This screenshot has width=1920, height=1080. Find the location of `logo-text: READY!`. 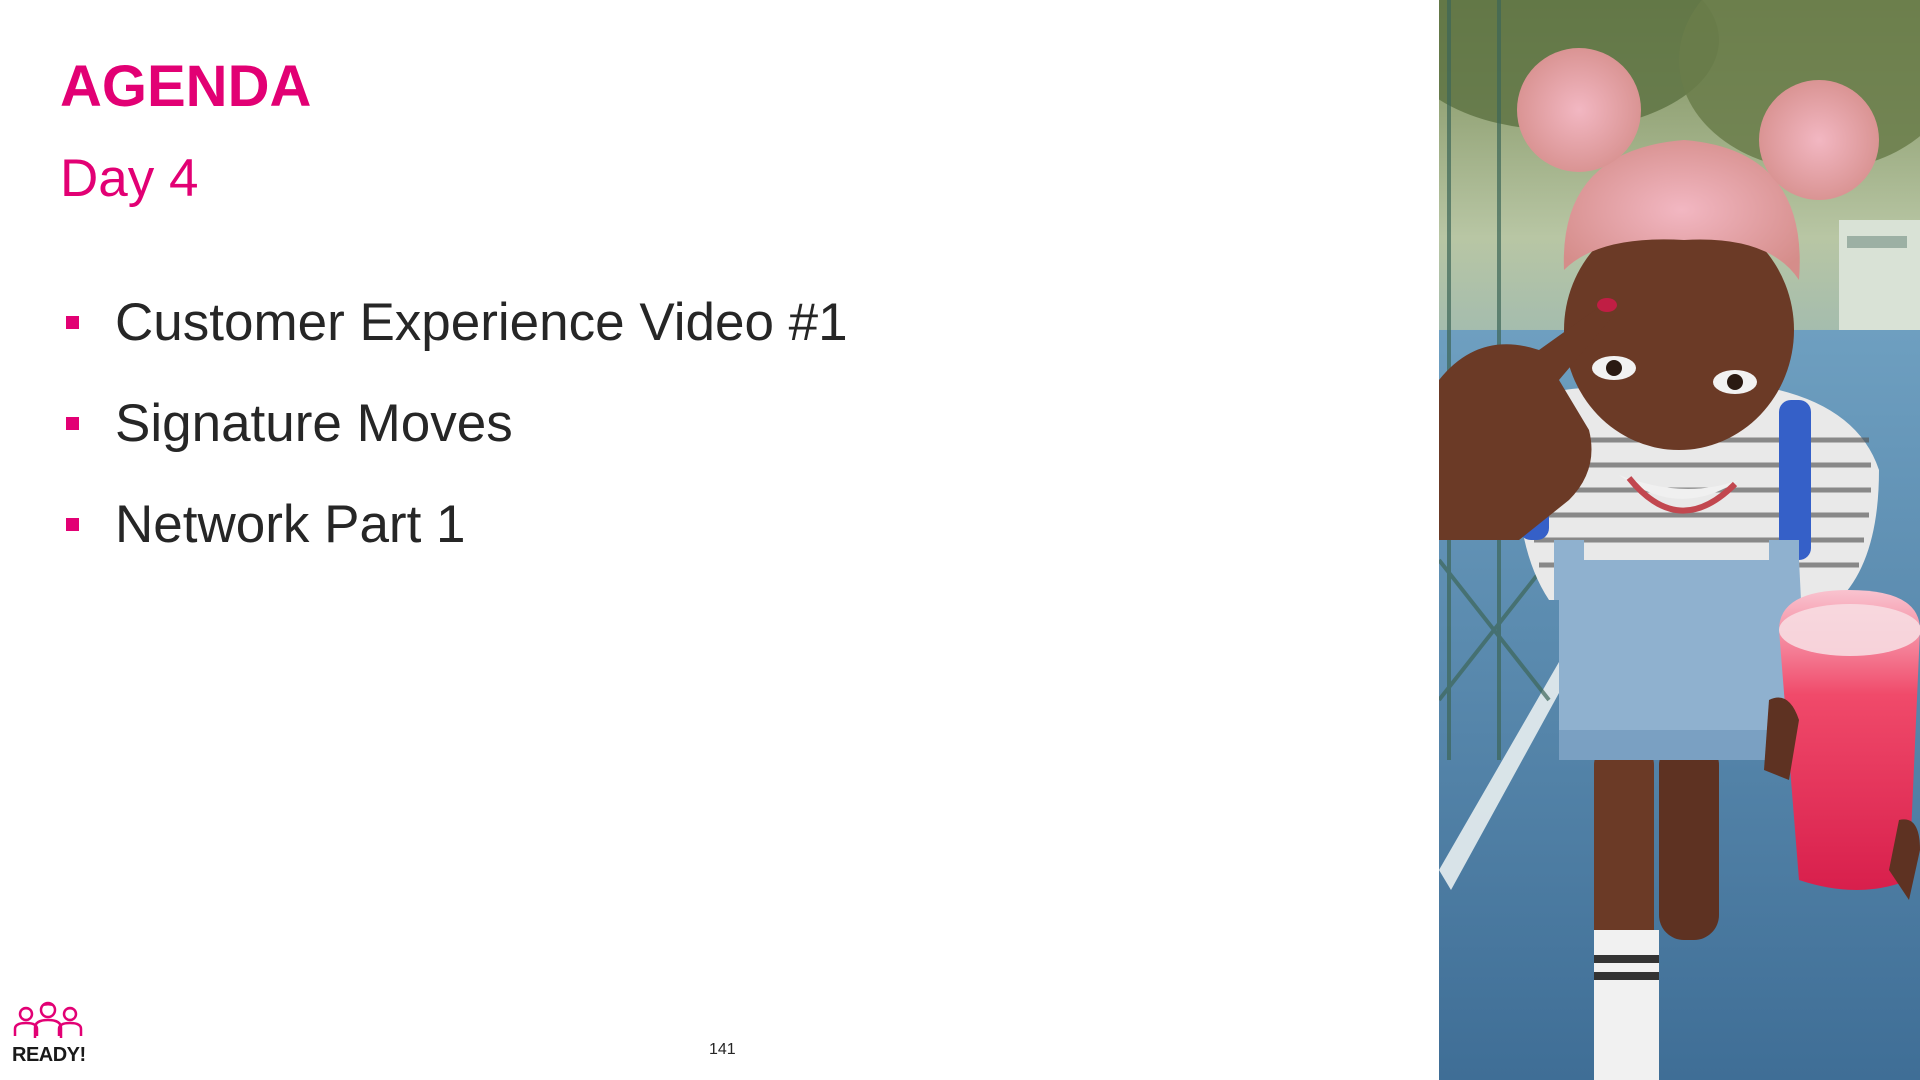

logo-text: READY! is located at coordinates (49, 1055).